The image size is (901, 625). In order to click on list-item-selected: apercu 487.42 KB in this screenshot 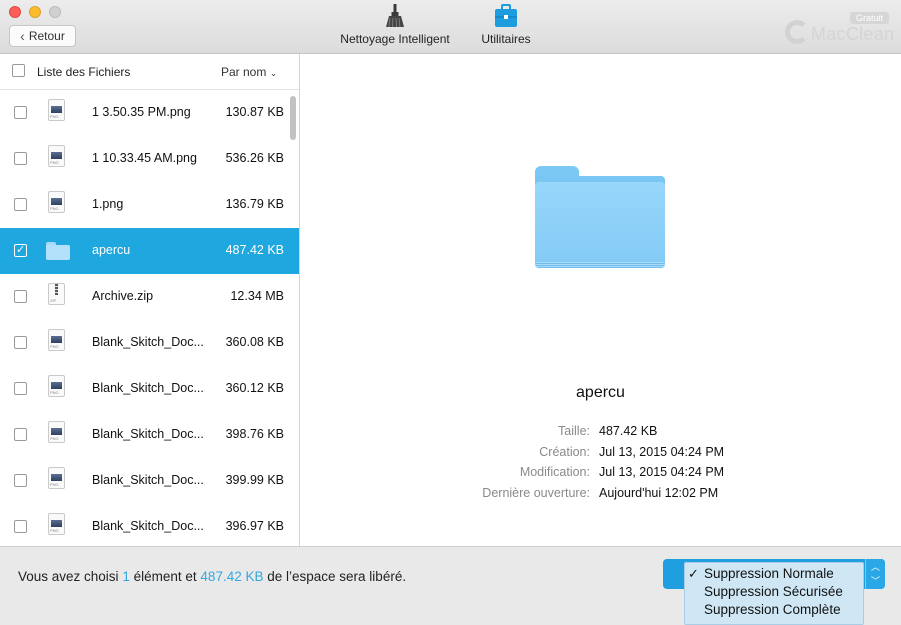, I will do `click(149, 251)`.